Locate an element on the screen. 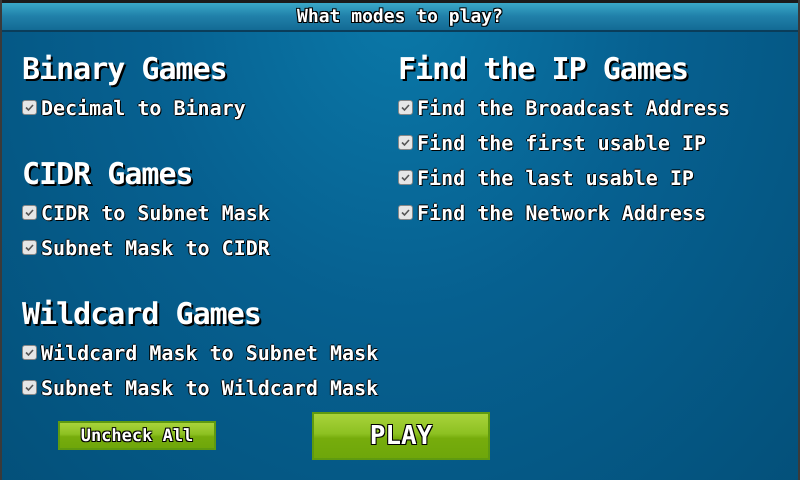  uncheck-all-button: Uncheck All is located at coordinates (137, 435).